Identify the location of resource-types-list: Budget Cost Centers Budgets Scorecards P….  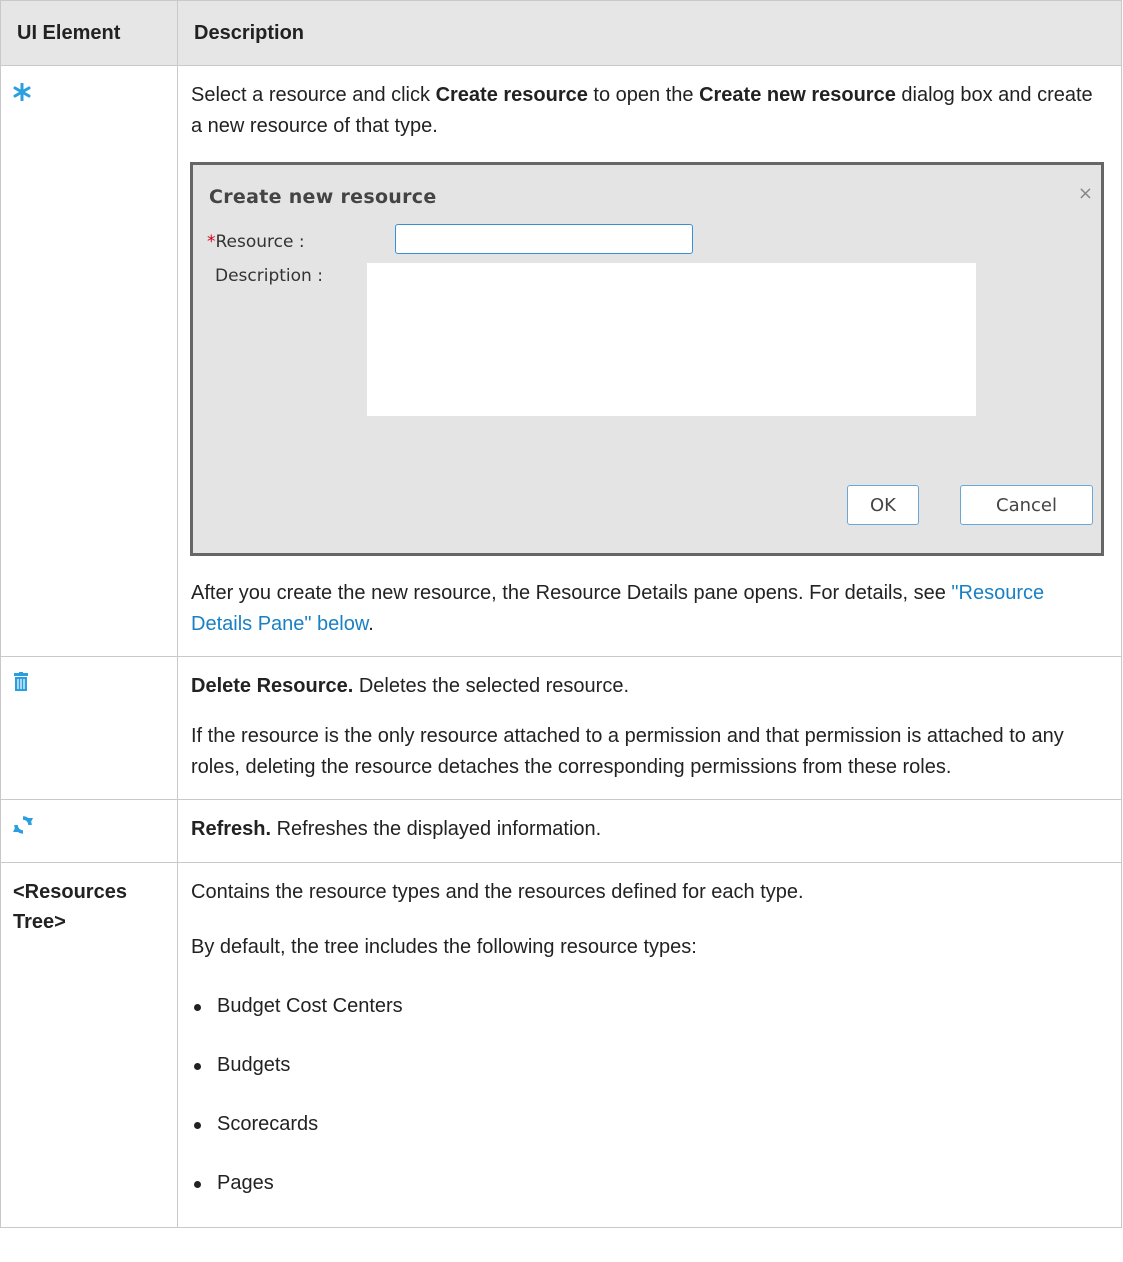
(649, 1095).